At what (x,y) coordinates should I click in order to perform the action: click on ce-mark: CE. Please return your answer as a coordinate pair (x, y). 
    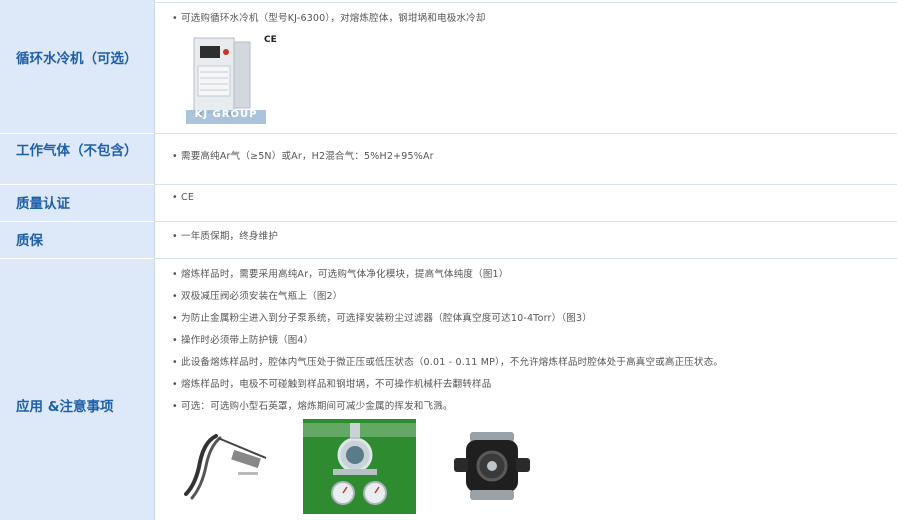
    Looking at the image, I should click on (270, 40).